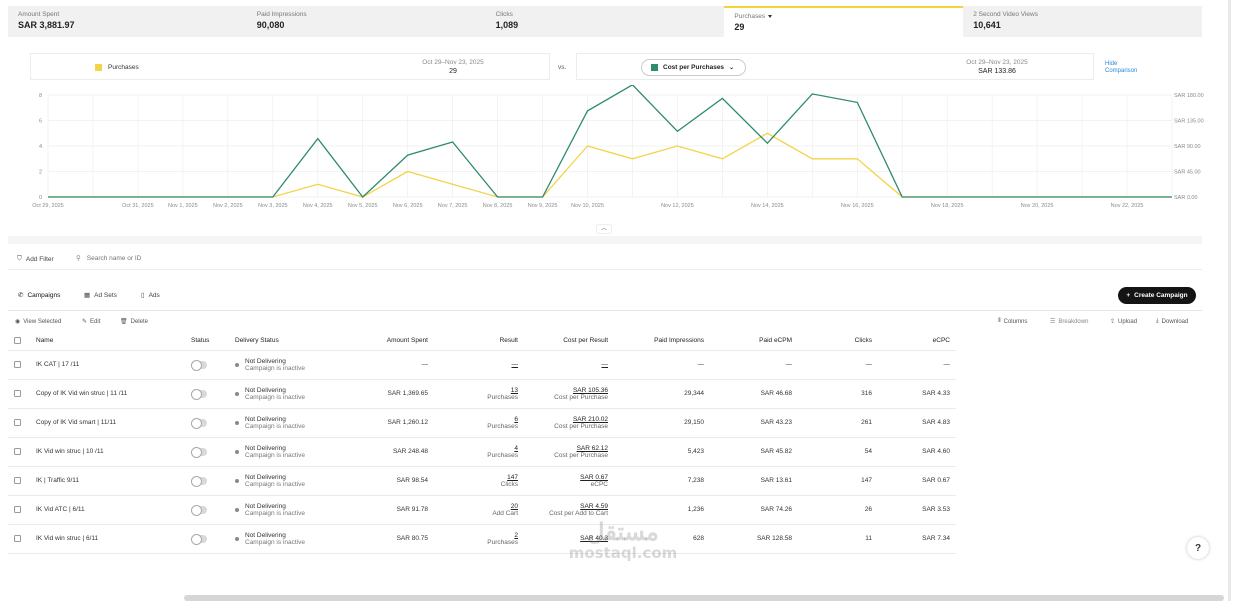 This screenshot has height=601, width=1236. I want to click on result-value: —, so click(479, 364).